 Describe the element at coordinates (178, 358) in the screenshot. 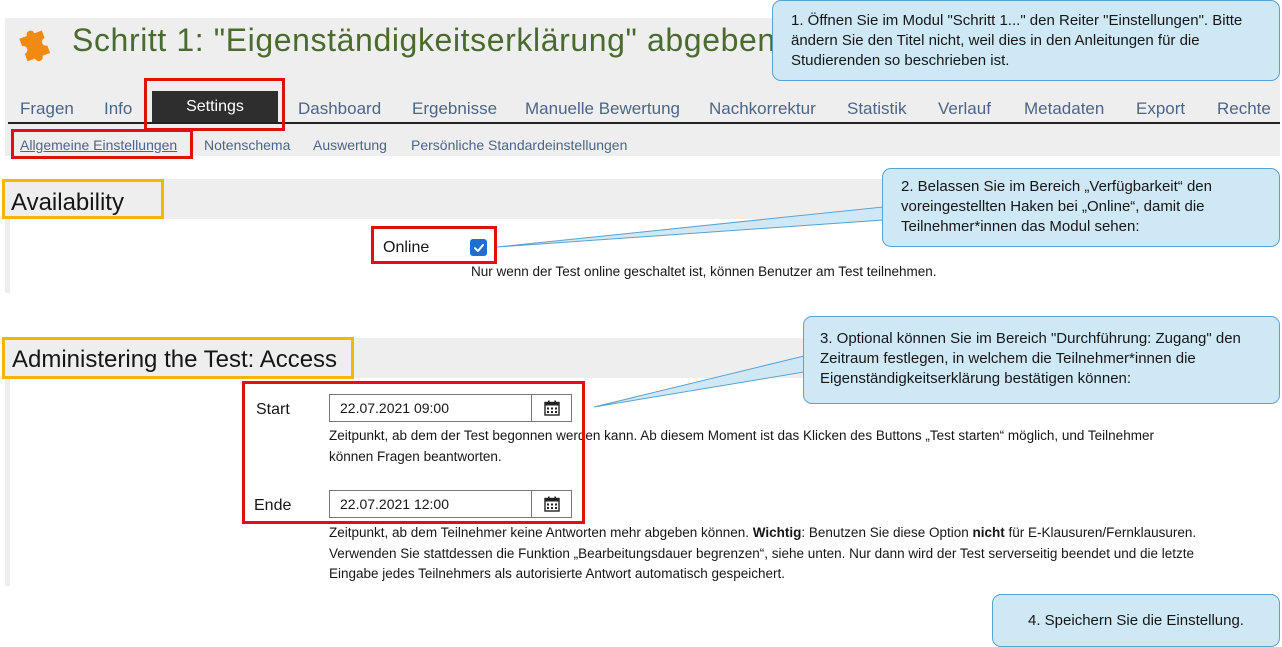

I see `annotation-frame-access` at that location.